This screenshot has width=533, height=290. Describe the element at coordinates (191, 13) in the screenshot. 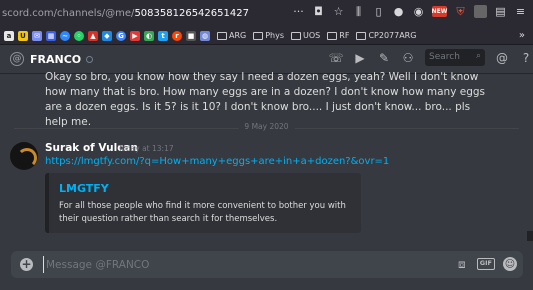

I see `url-id: 508358126542651427` at that location.